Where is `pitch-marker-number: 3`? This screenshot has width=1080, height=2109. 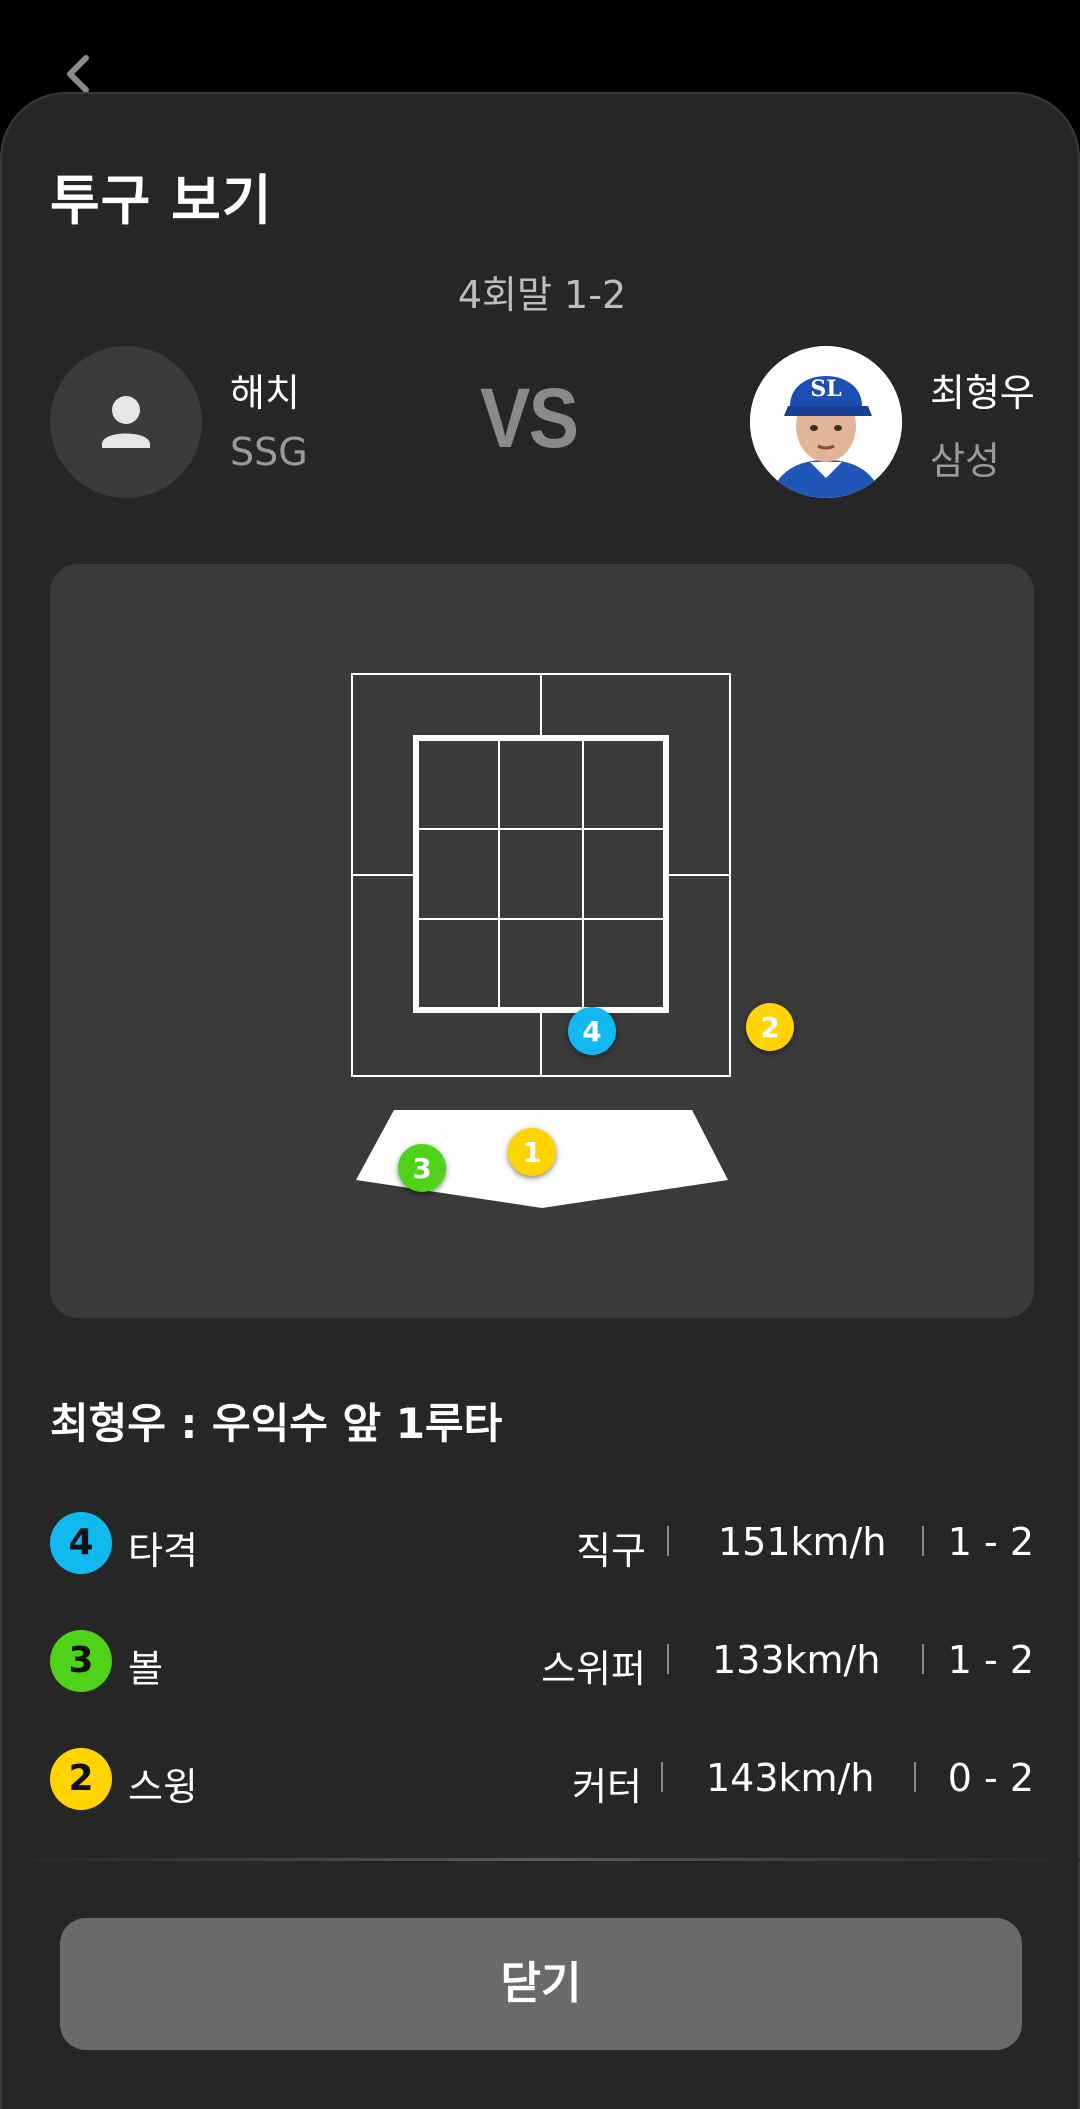
pitch-marker-number: 3 is located at coordinates (421, 1168).